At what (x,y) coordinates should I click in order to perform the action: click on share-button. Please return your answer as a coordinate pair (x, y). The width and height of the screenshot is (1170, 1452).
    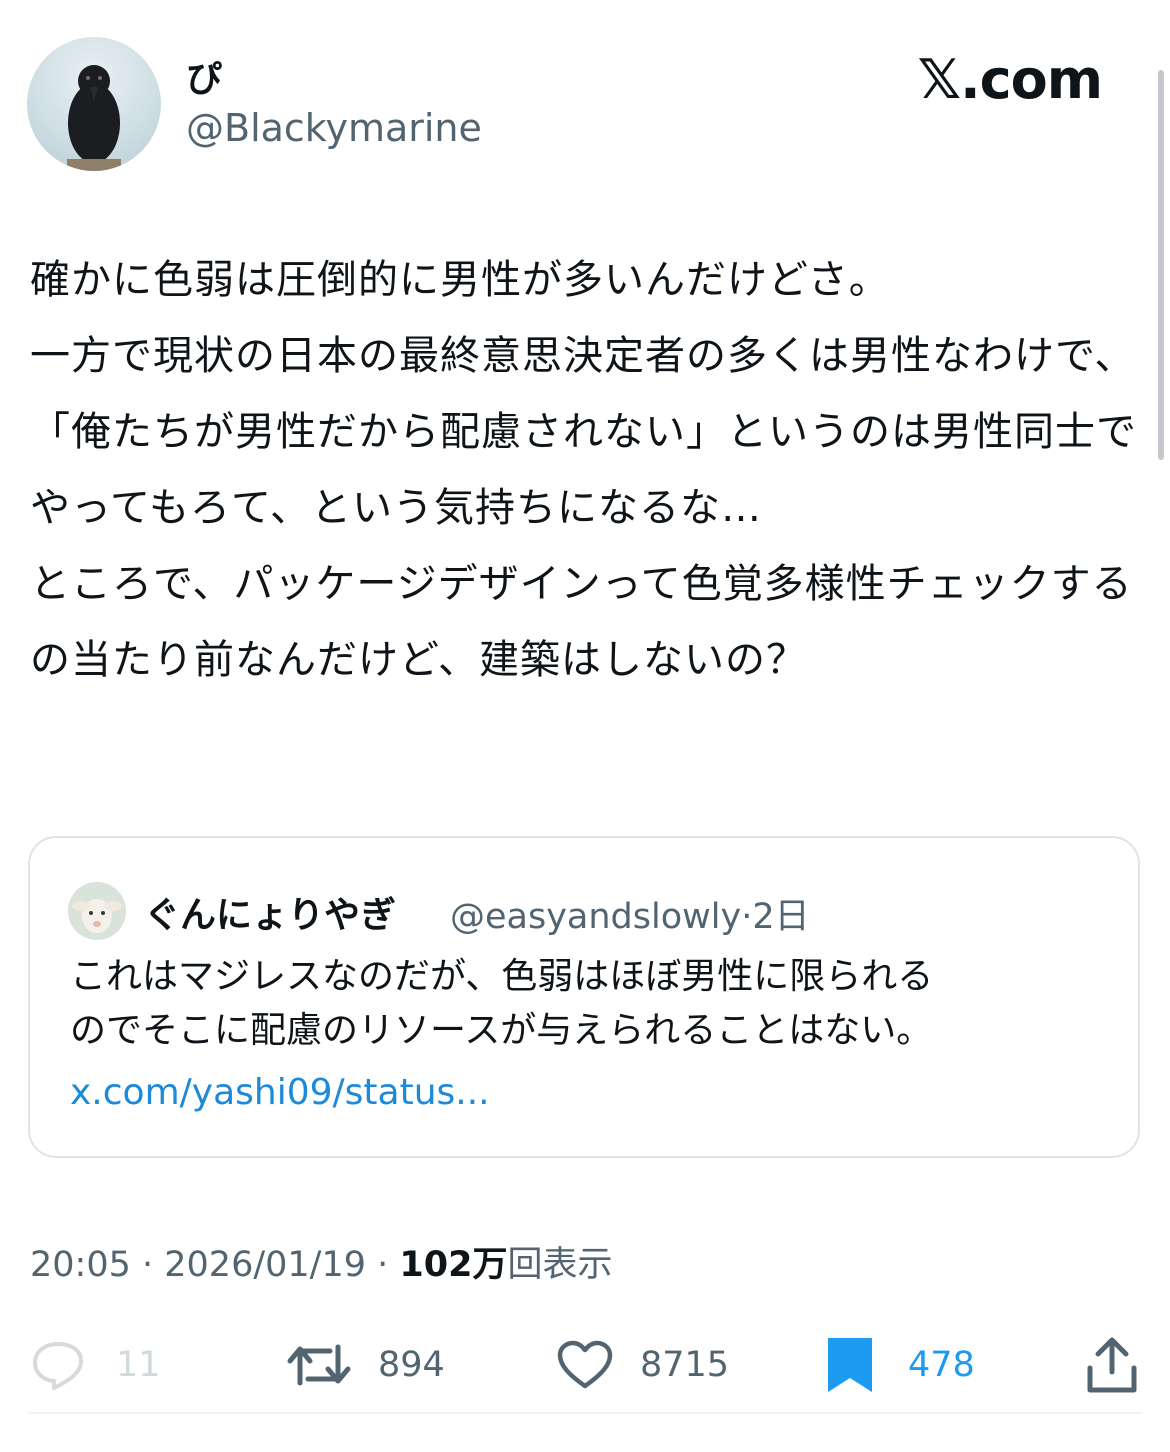
    Looking at the image, I should click on (1112, 1365).